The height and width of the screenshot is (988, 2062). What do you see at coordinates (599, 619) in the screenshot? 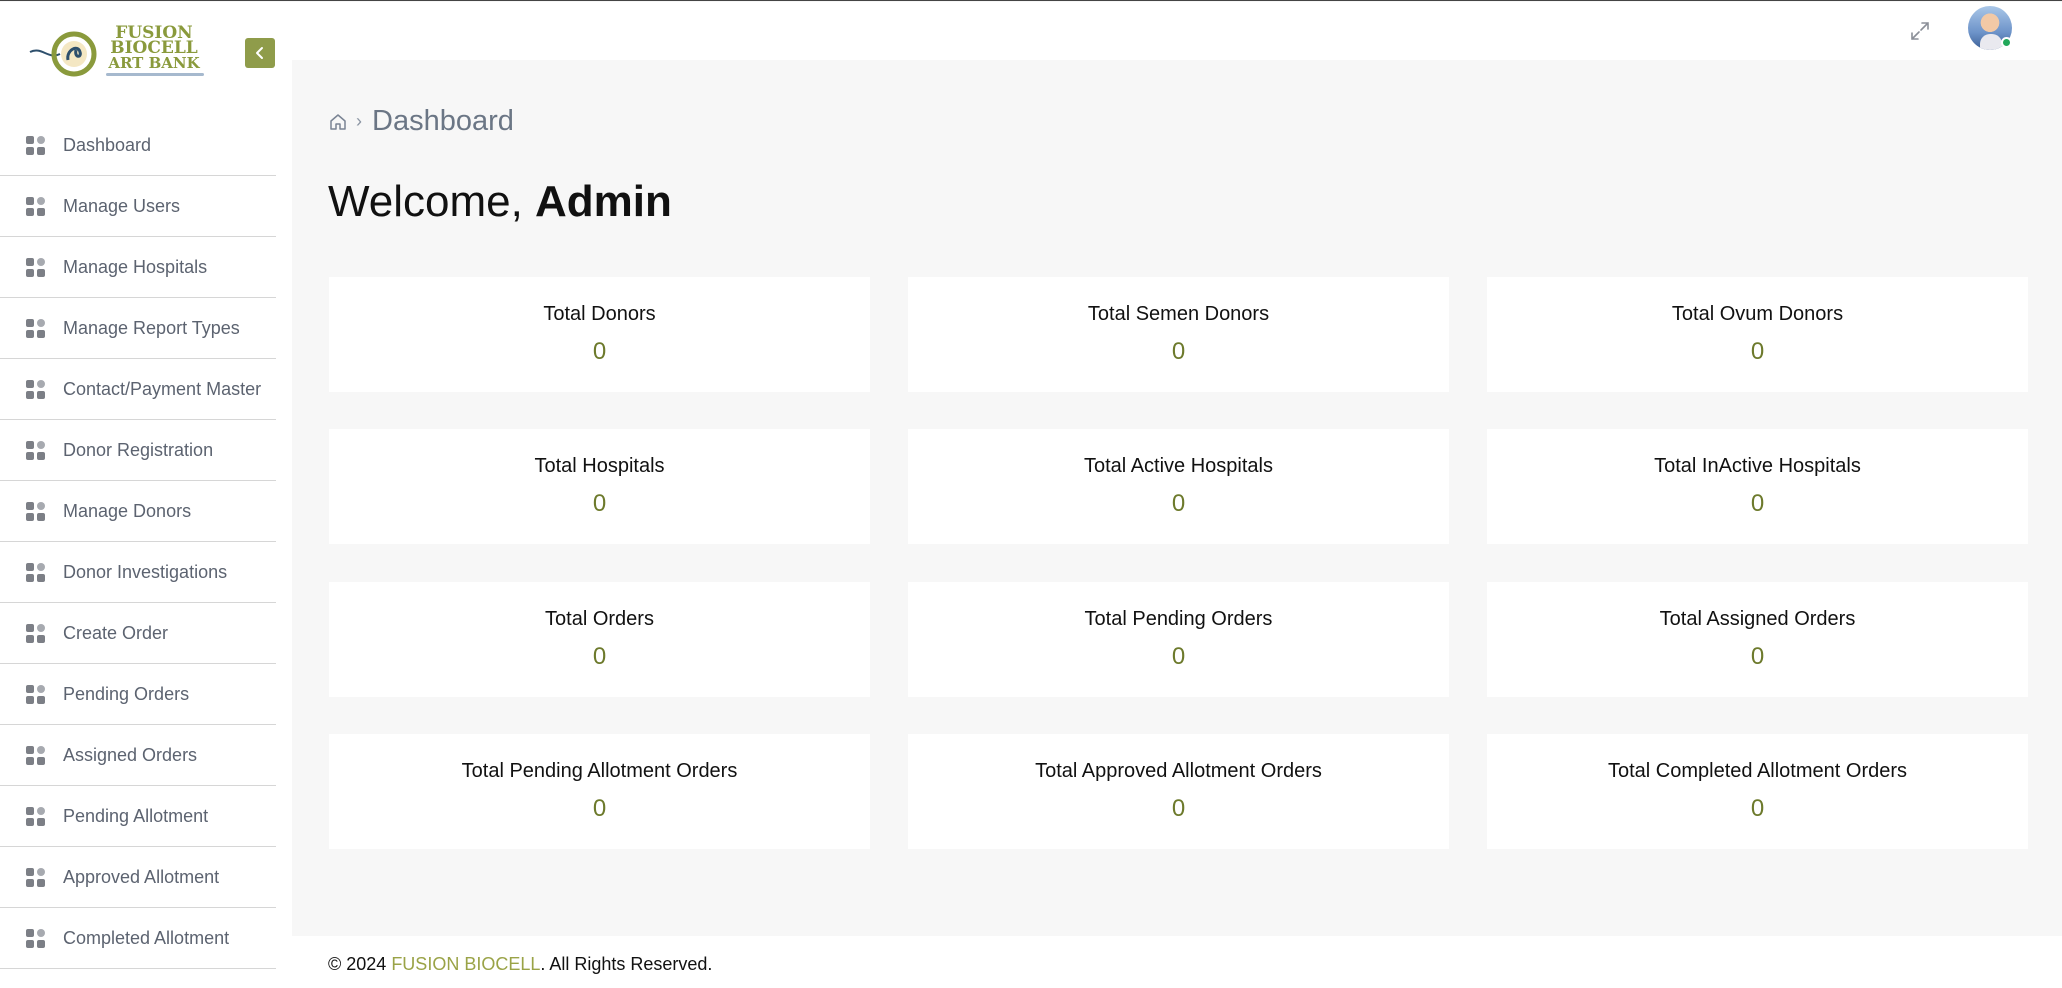
I see `stat-card-title: Total Orders` at bounding box center [599, 619].